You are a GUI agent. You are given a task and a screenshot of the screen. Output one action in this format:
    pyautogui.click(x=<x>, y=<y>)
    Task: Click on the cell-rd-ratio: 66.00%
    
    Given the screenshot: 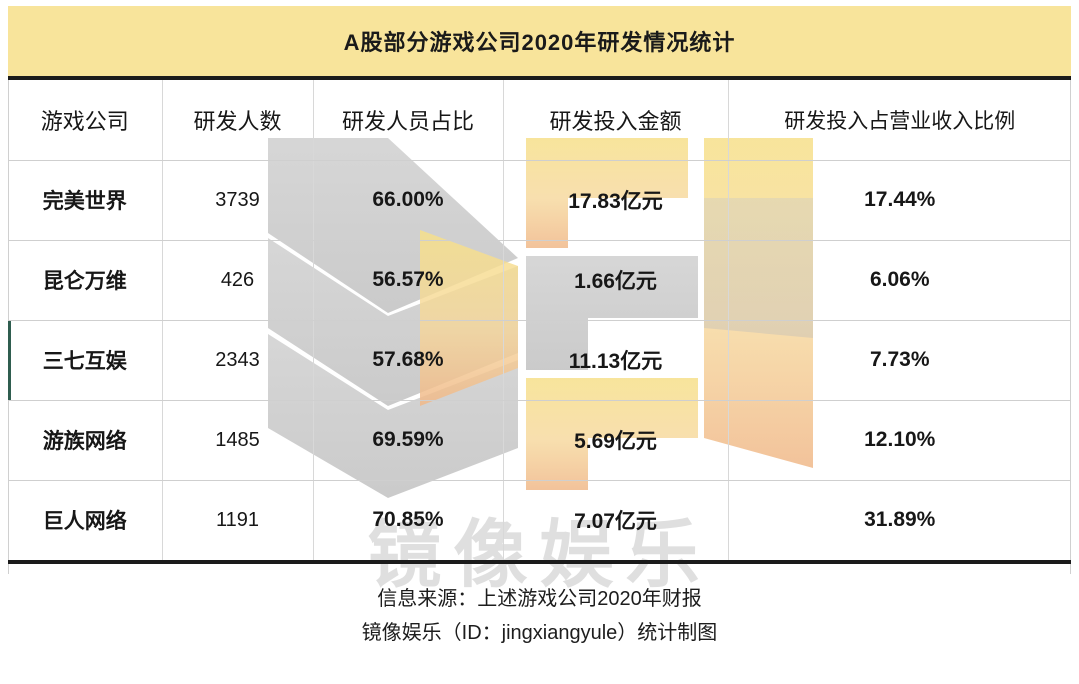 What is the action you would take?
    pyautogui.click(x=408, y=200)
    